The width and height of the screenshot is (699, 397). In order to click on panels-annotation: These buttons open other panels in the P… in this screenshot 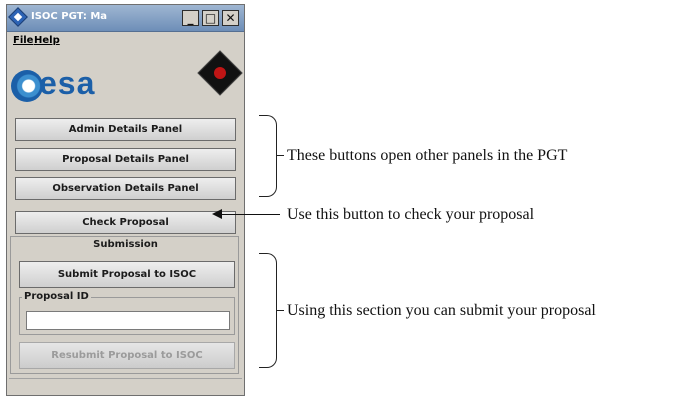, I will do `click(427, 155)`.